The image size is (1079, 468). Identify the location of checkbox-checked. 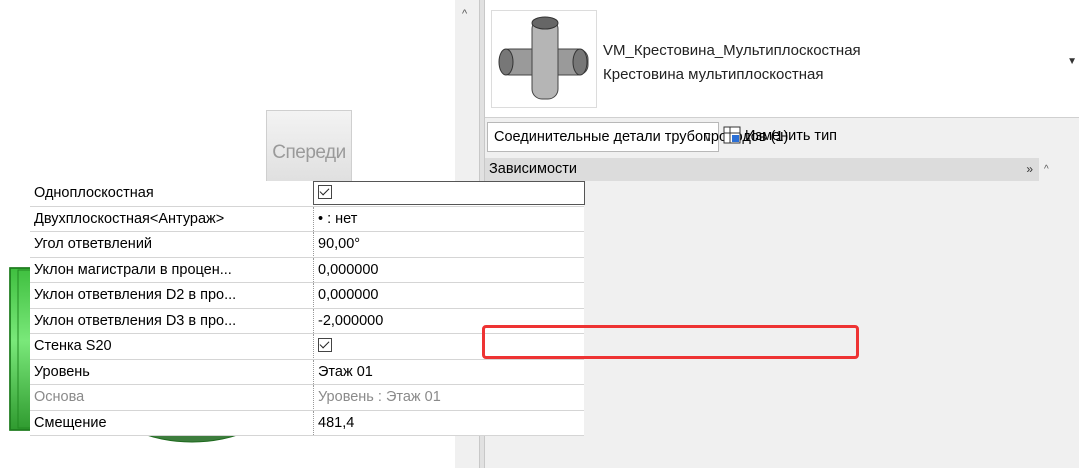
(325, 345).